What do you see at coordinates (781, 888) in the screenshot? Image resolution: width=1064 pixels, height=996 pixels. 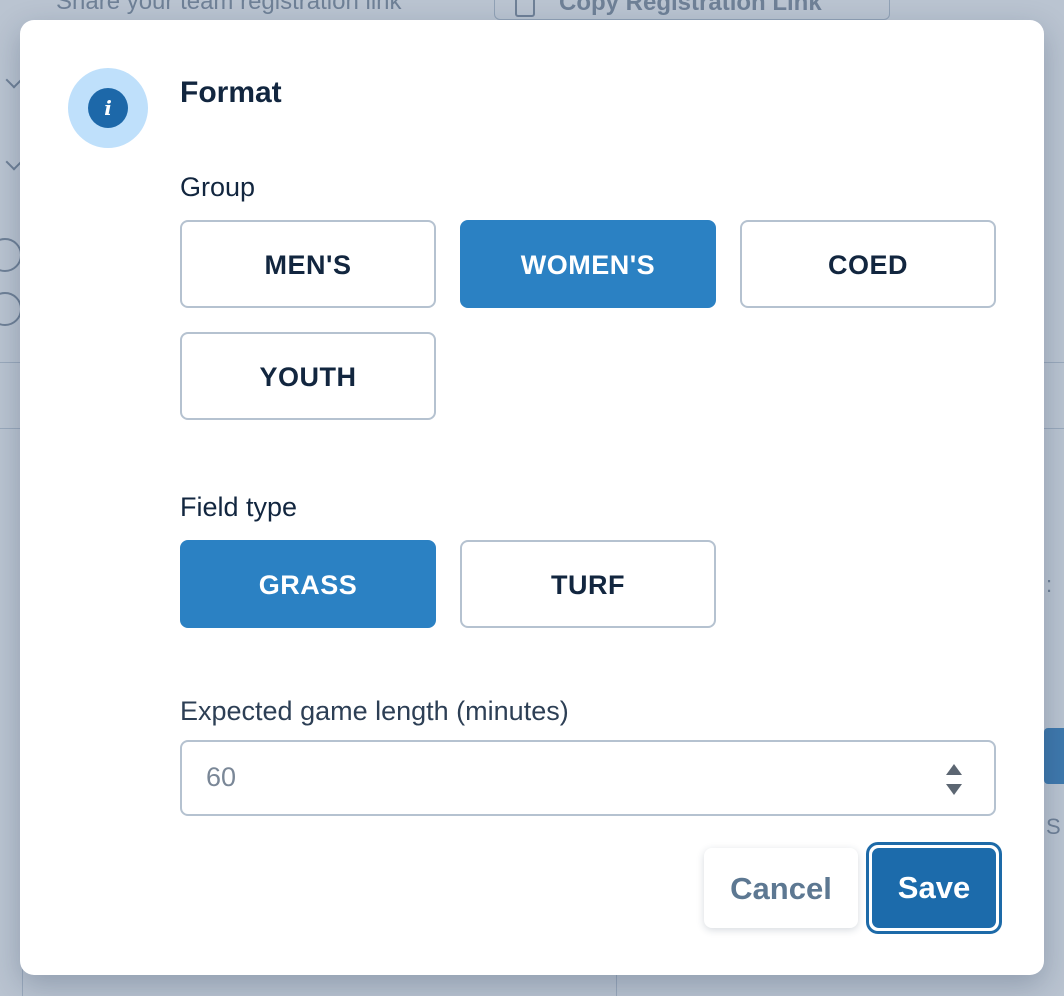 I see `cancel-button: Cancel` at bounding box center [781, 888].